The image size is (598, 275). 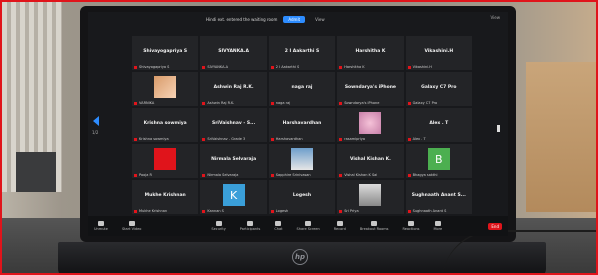 I want to click on reactions-icon, so click(x=411, y=223).